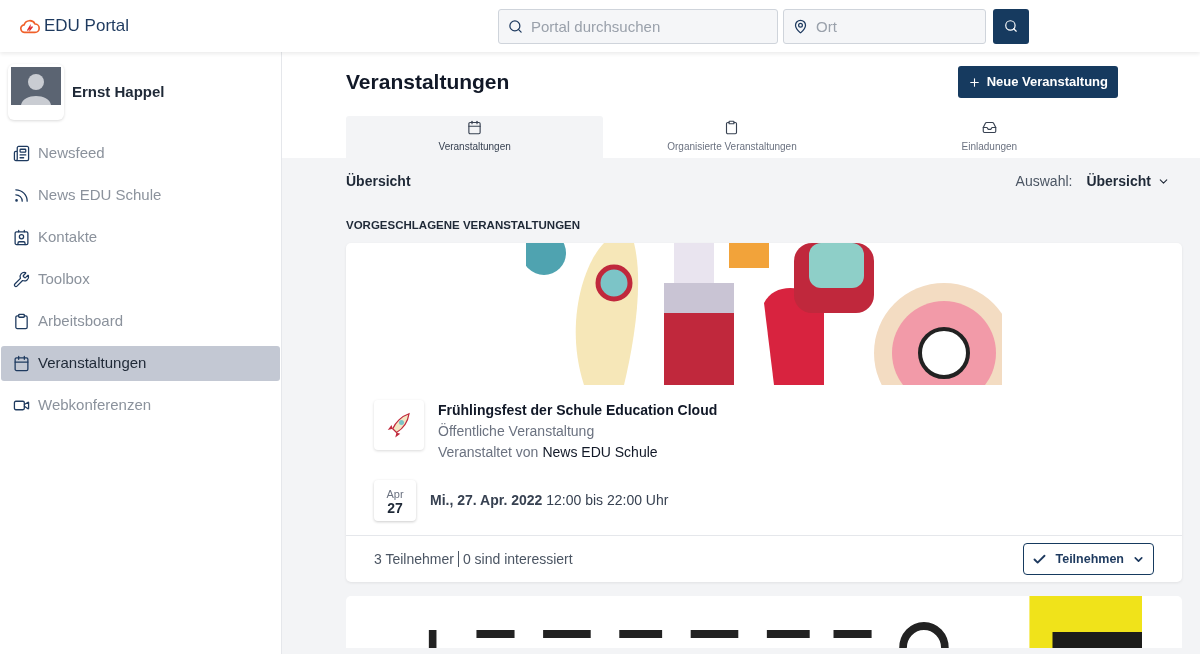 The width and height of the screenshot is (1200, 654). I want to click on avatar, so click(36, 92).